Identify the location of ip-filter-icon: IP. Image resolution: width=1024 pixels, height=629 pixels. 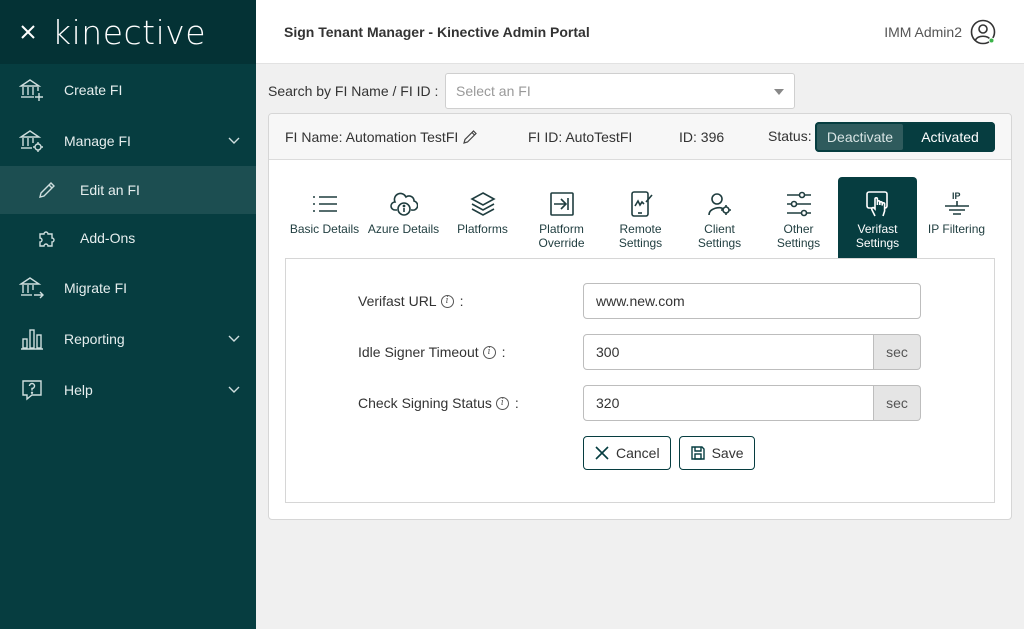
(957, 204).